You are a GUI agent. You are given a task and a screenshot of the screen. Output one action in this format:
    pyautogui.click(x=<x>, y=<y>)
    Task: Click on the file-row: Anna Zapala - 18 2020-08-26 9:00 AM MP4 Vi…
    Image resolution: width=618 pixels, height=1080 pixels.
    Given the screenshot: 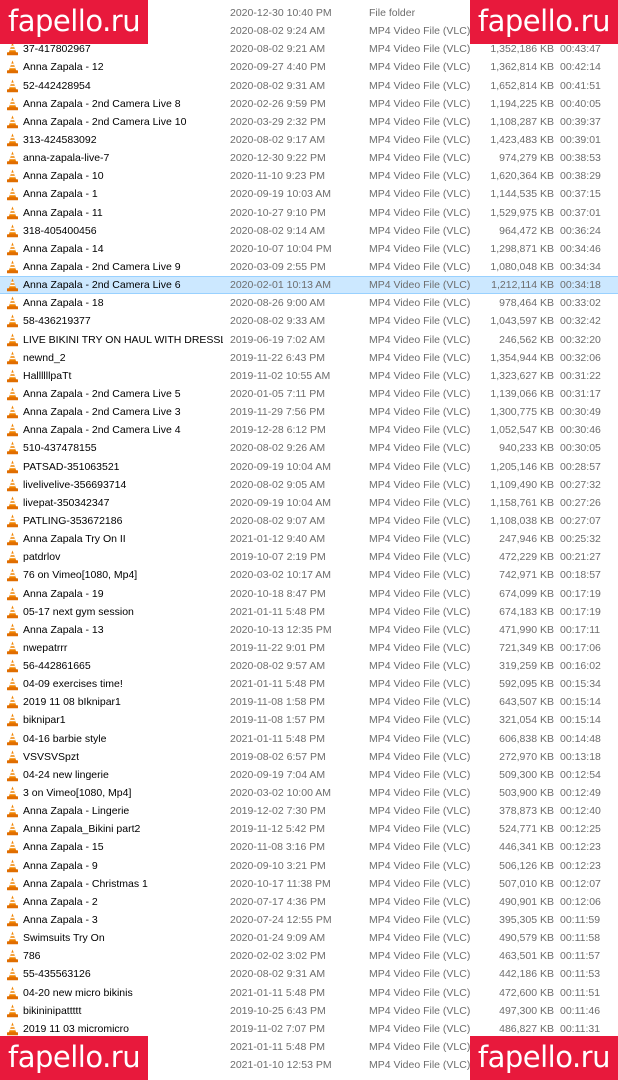 What is the action you would take?
    pyautogui.click(x=309, y=303)
    